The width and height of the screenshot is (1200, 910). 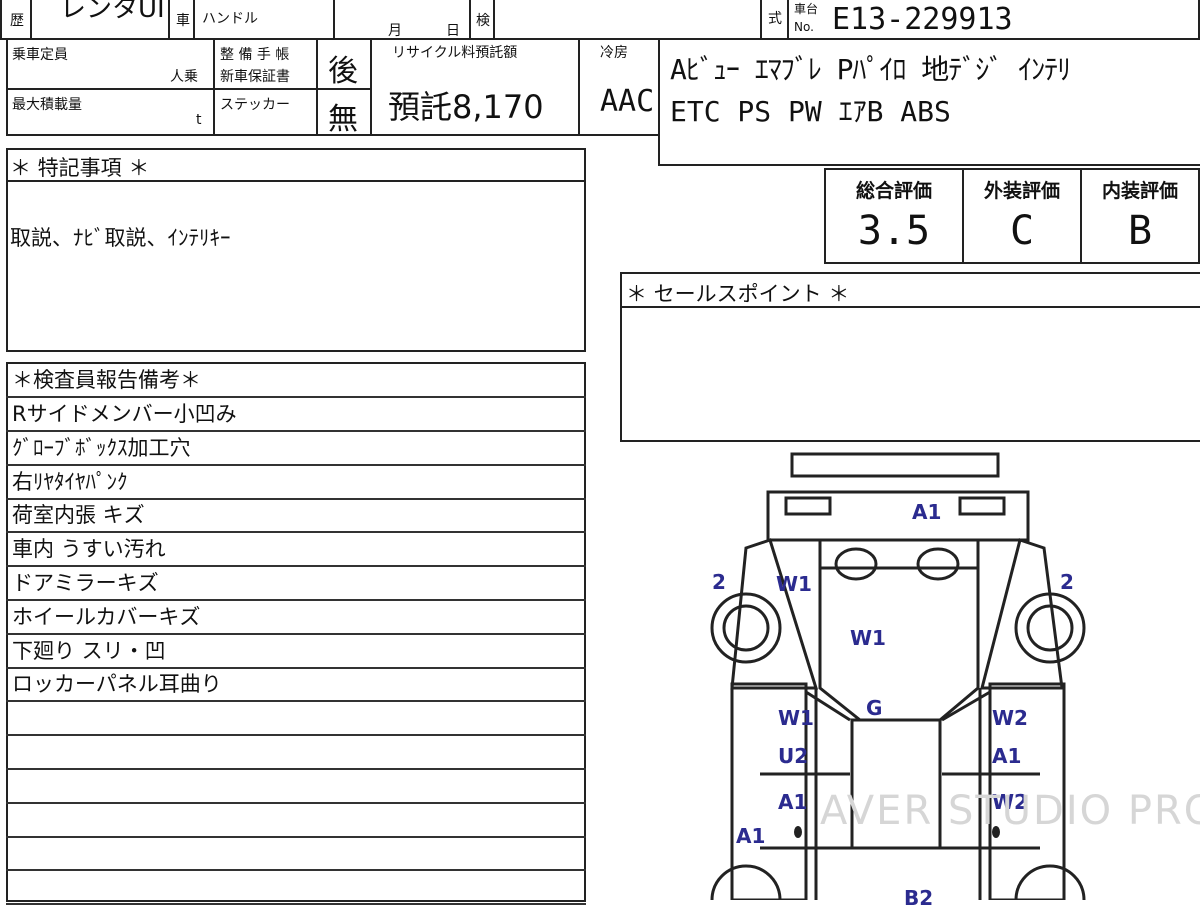 What do you see at coordinates (296, 685) in the screenshot?
I see `inspector-report-row: ロッカーパネル耳曲り` at bounding box center [296, 685].